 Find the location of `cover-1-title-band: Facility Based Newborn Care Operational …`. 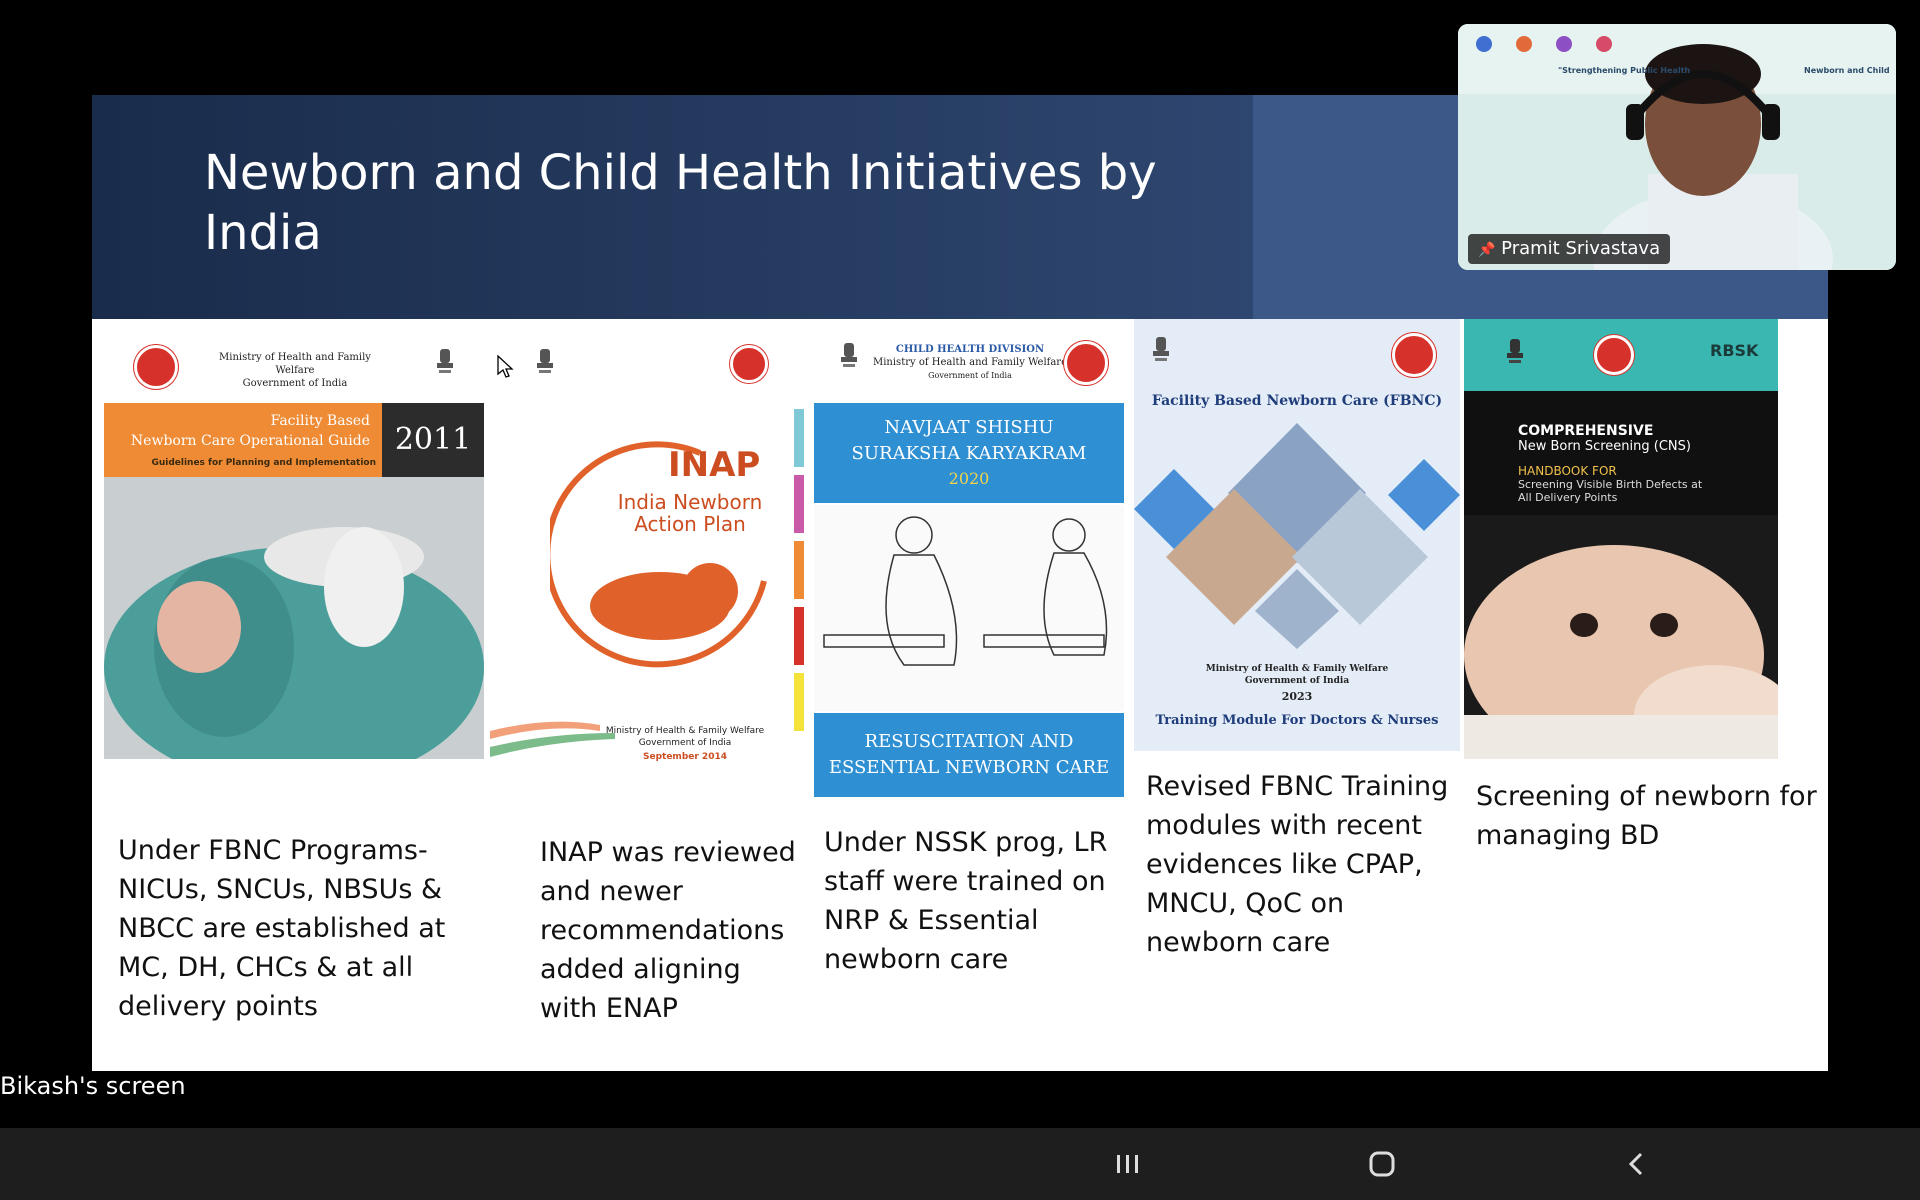

cover-1-title-band: Facility Based Newborn Care Operational … is located at coordinates (243, 440).